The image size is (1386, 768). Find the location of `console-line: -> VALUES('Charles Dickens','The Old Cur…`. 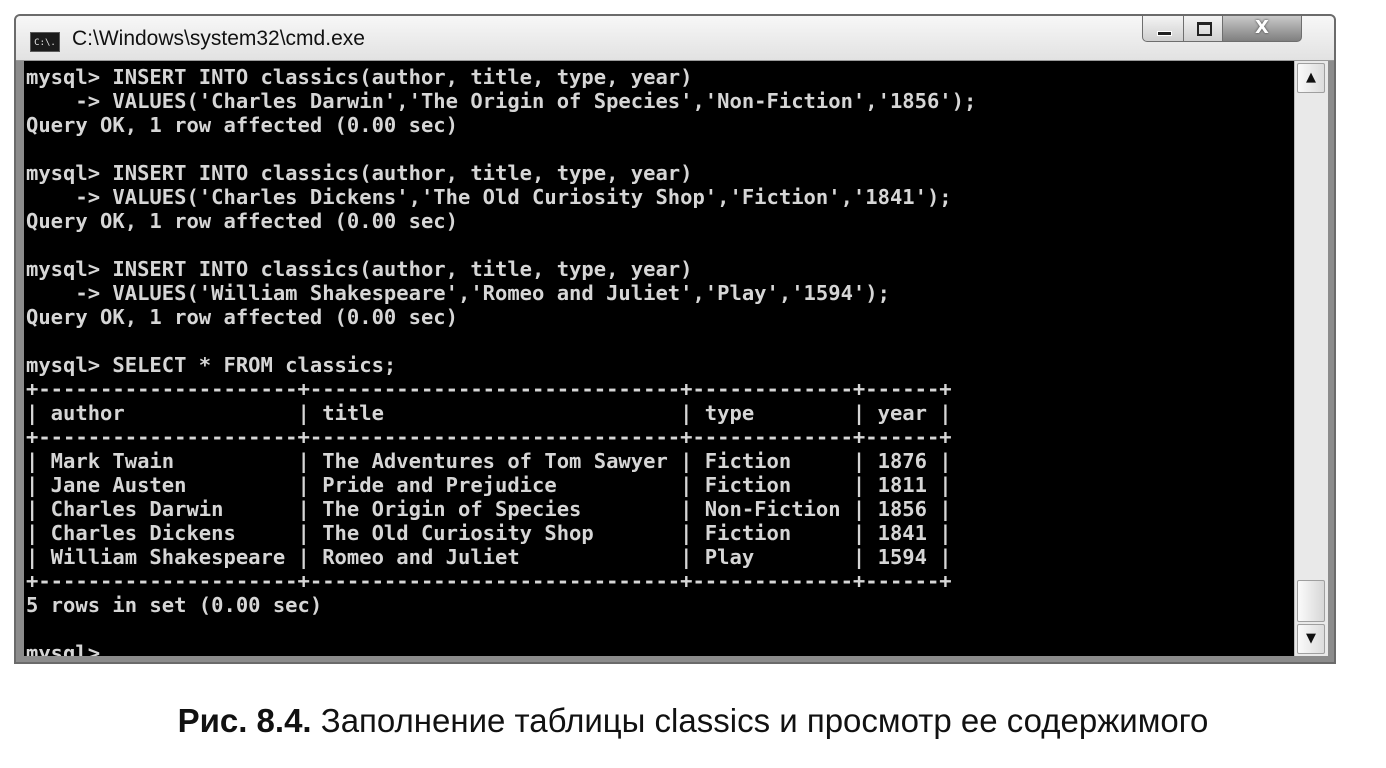

console-line: -> VALUES('Charles Dickens','The Old Cur… is located at coordinates (513, 197).